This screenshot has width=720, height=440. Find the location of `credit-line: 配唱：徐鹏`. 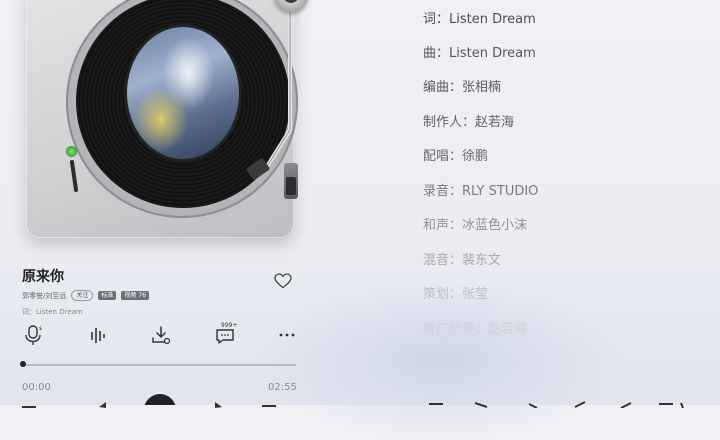

credit-line: 配唱：徐鹏 is located at coordinates (456, 156).